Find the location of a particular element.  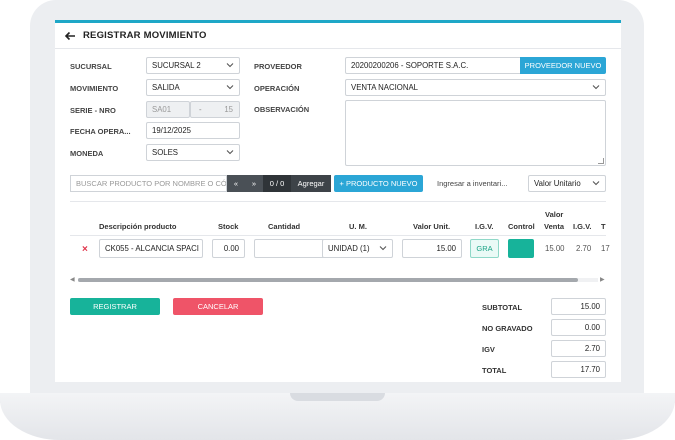

th-valor-venta-line2: Venta is located at coordinates (554, 226).